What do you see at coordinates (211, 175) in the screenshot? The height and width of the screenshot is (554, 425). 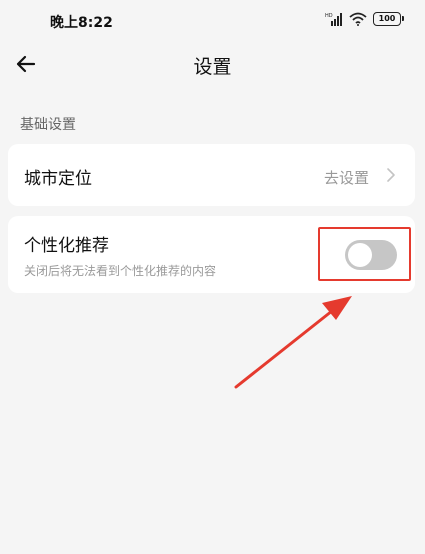 I see `city-location-row: 城市定位 去设置` at bounding box center [211, 175].